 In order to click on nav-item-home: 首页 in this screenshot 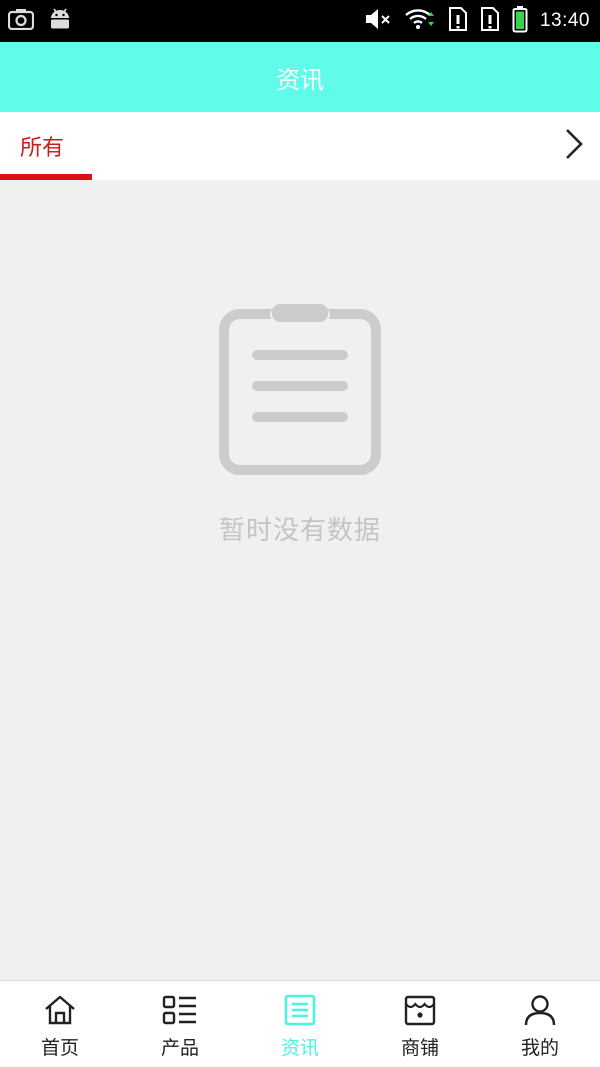, I will do `click(60, 1024)`.